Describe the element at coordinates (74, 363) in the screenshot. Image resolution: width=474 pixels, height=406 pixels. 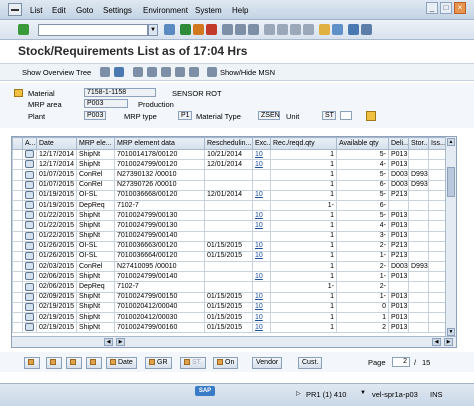
I see `sort-up-button` at that location.